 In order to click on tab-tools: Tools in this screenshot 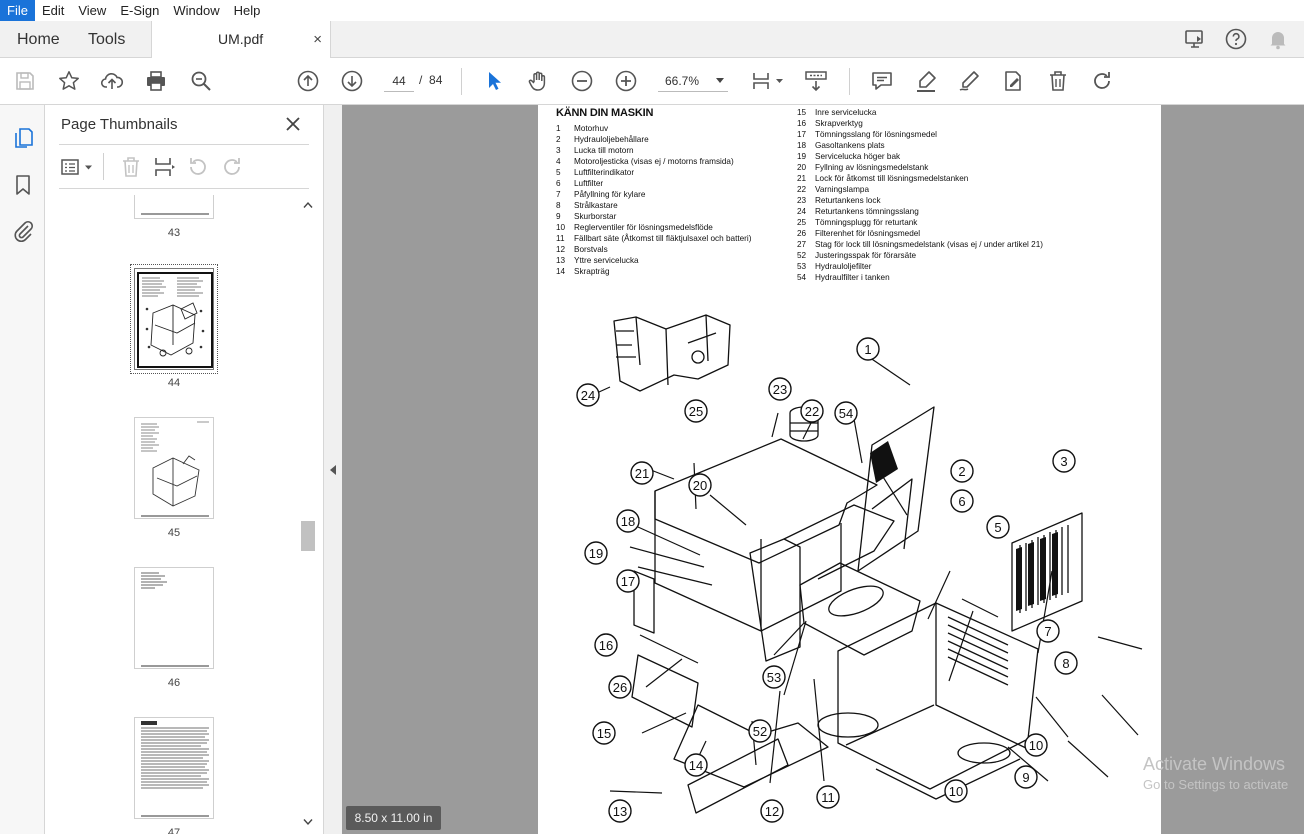, I will do `click(106, 39)`.